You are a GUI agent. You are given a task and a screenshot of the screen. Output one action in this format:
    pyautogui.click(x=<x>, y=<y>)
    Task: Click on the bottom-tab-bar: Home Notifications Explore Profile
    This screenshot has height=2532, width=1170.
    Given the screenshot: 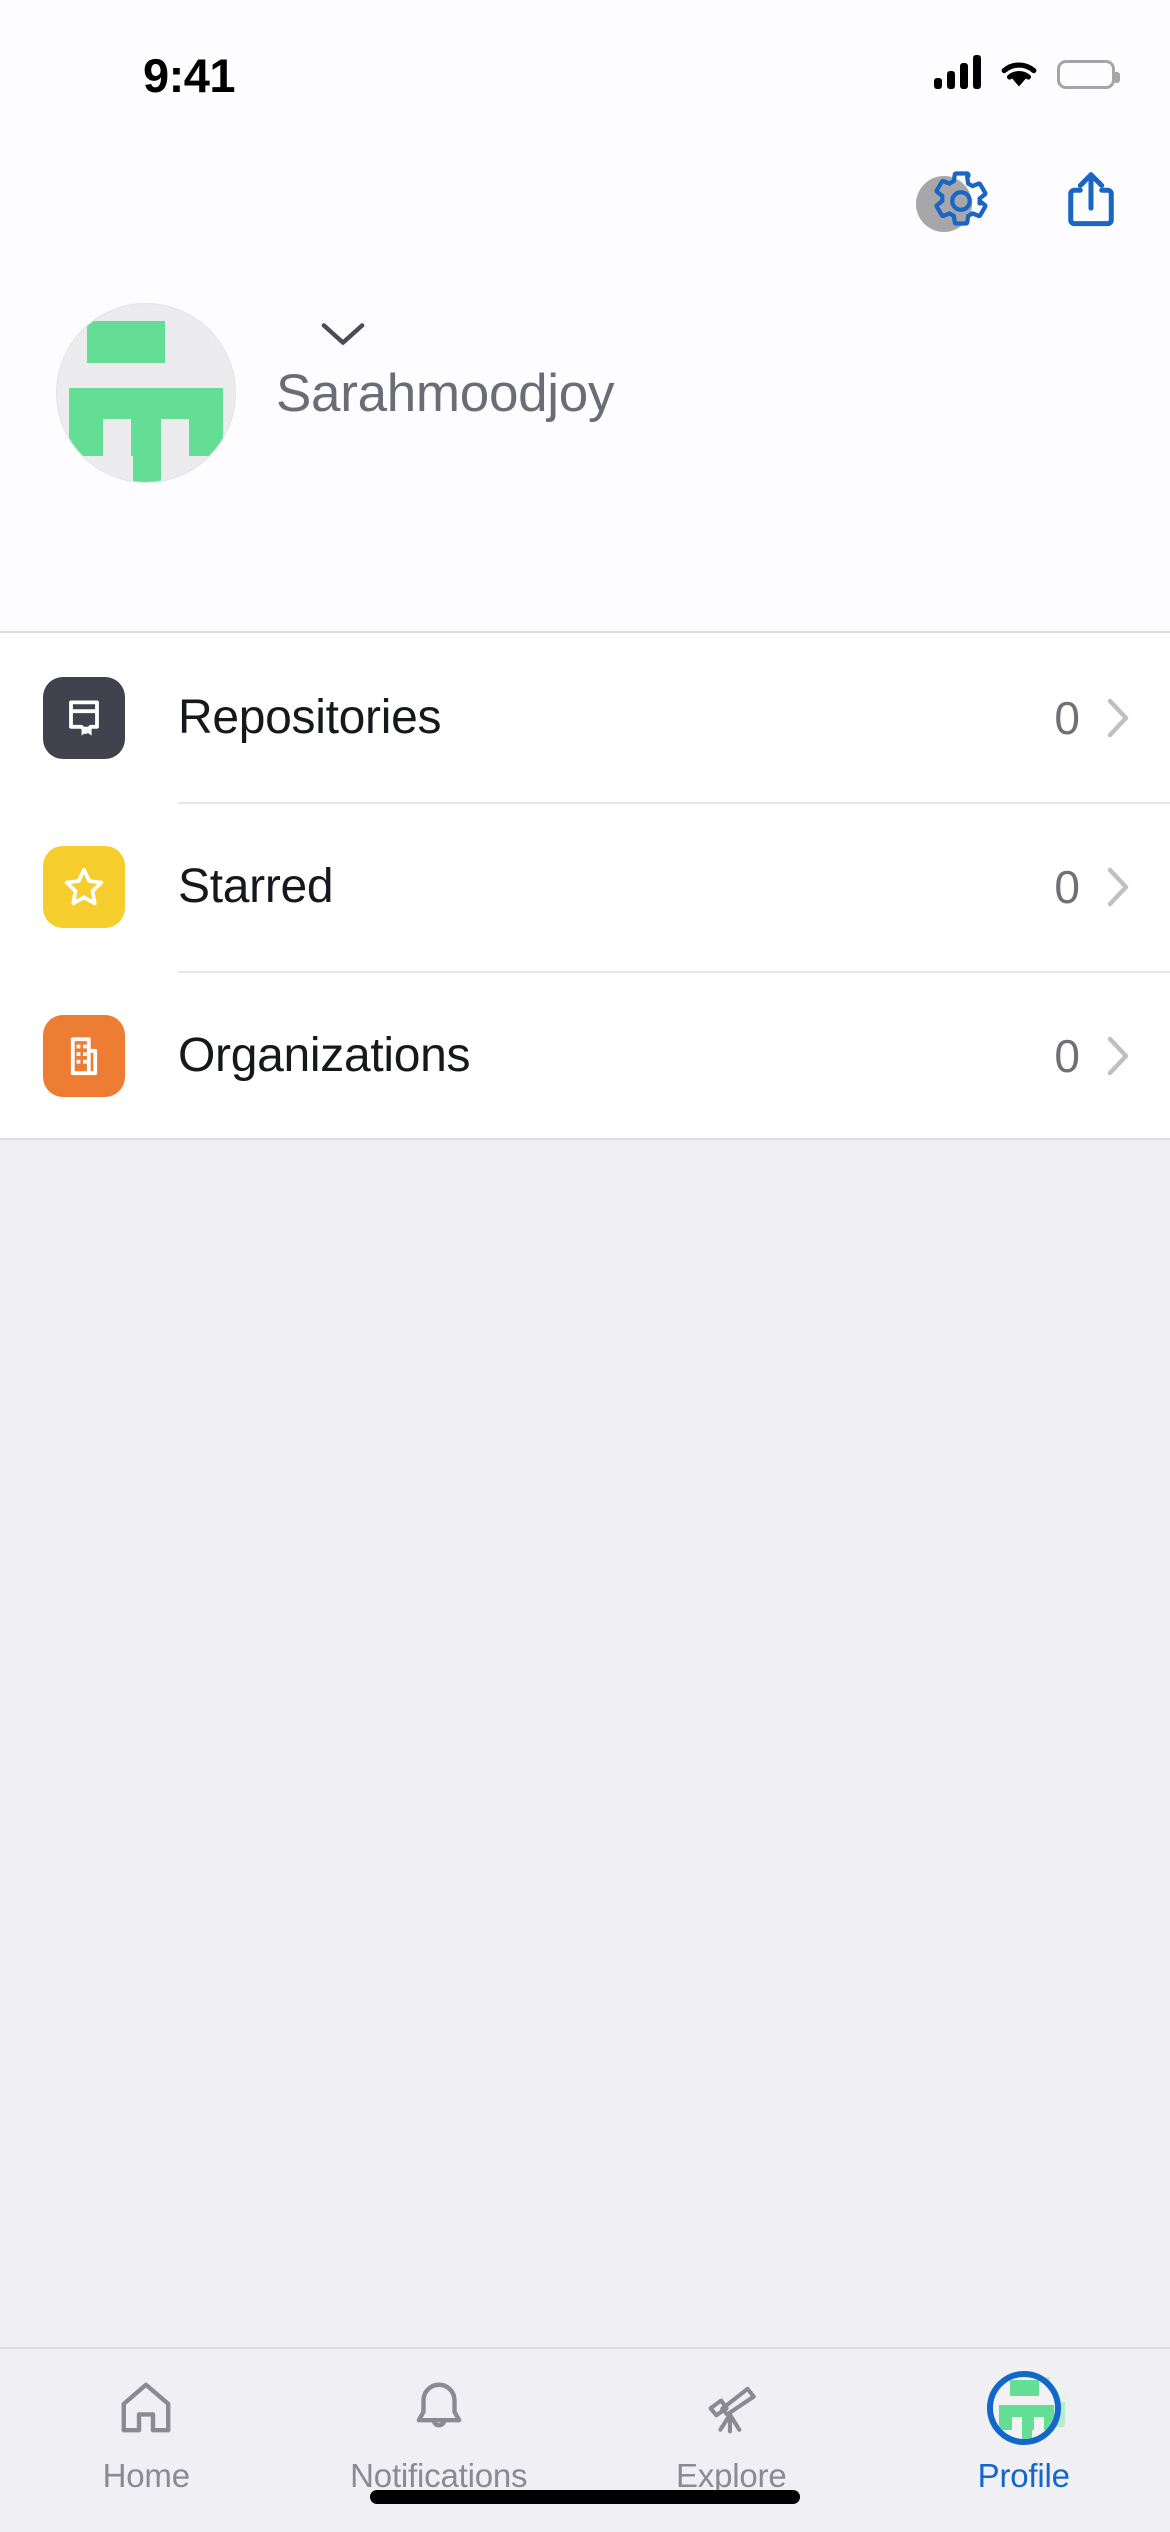 What is the action you would take?
    pyautogui.click(x=585, y=2439)
    